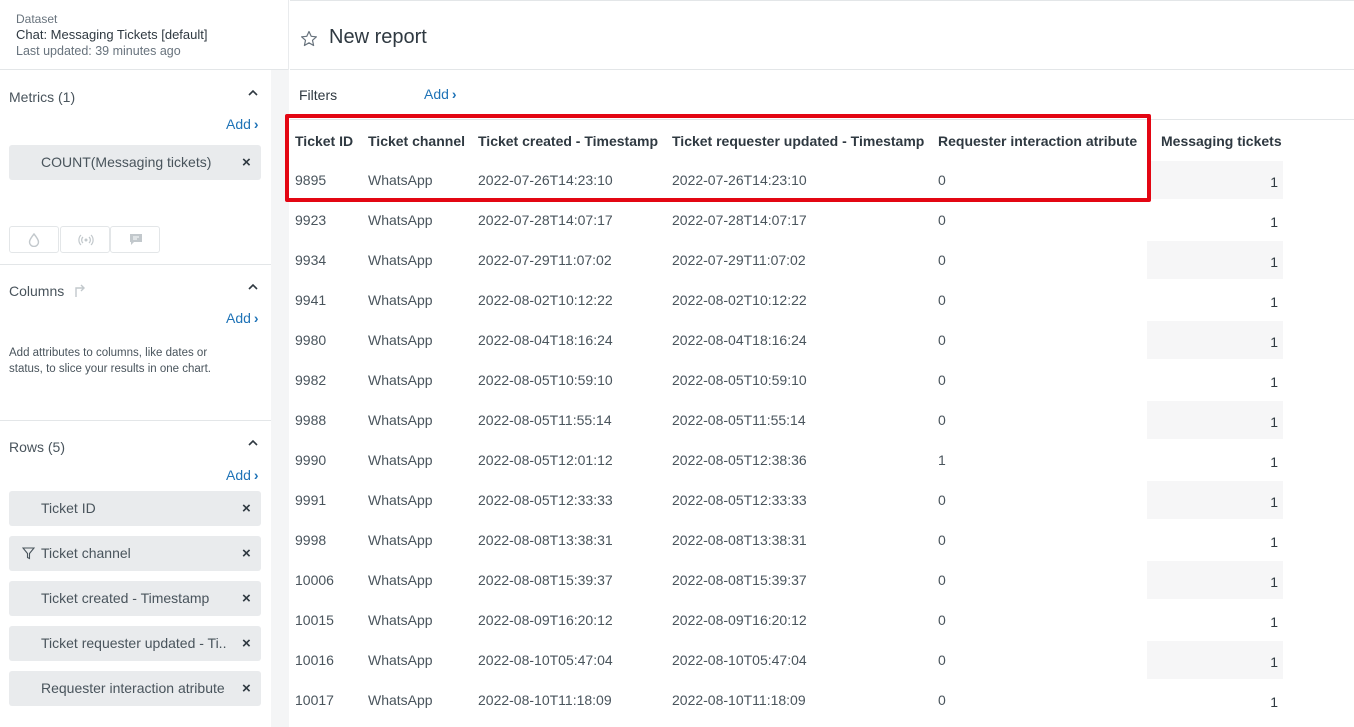 The image size is (1354, 727). Describe the element at coordinates (311, 220) in the screenshot. I see `cell-ticket-id: 9923` at that location.